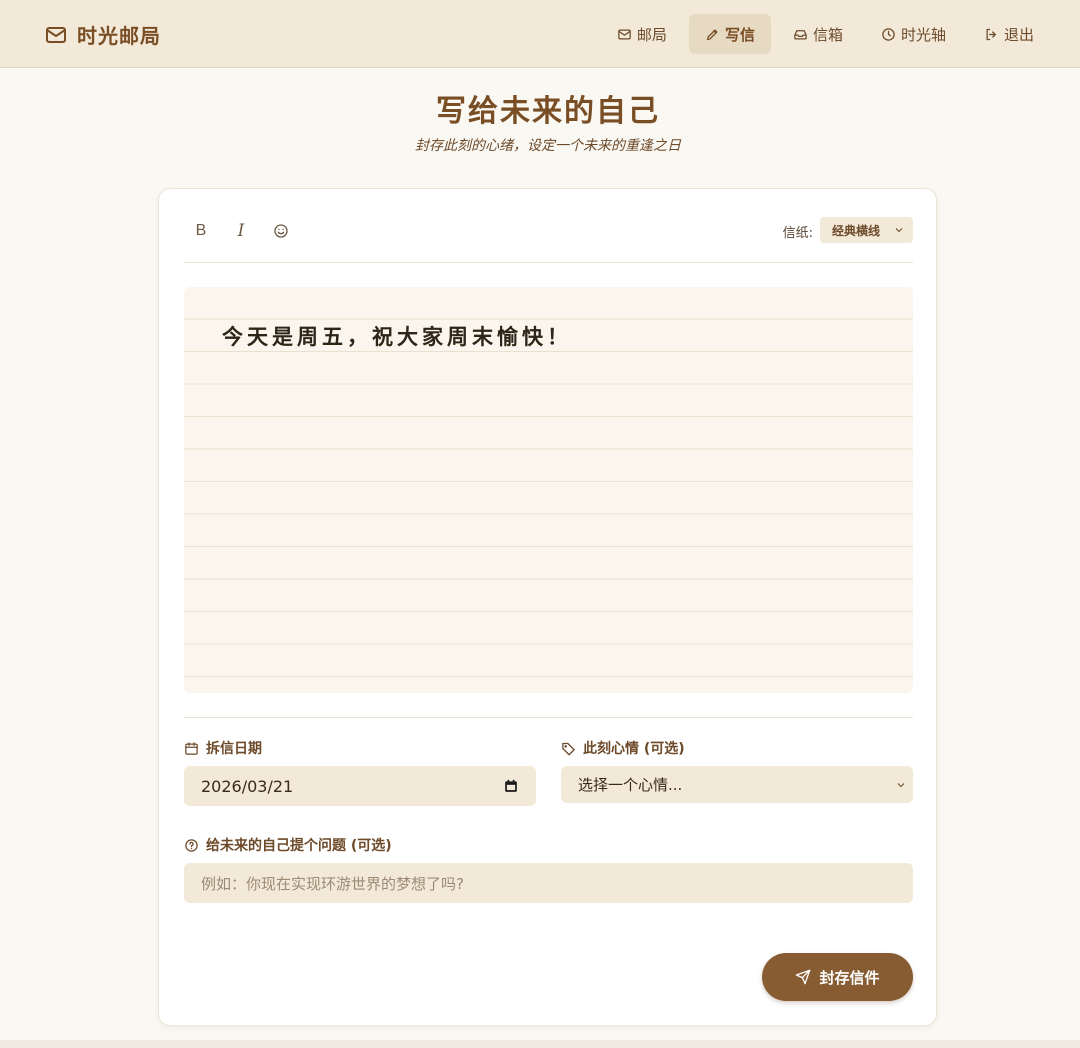 The image size is (1080, 1048). I want to click on paper-style-select: 经典横线, so click(866, 230).